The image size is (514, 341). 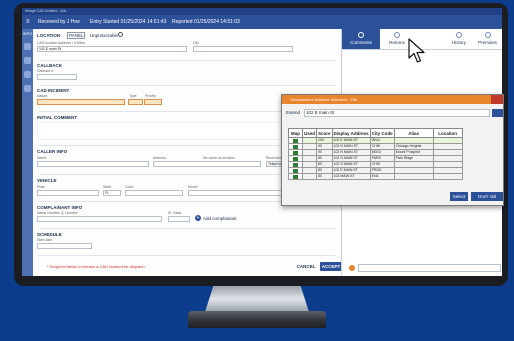 What do you see at coordinates (57, 77) in the screenshot?
I see `callback-input` at bounding box center [57, 77].